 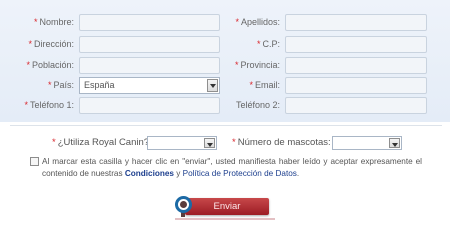 What do you see at coordinates (356, 44) in the screenshot?
I see `cp-input` at bounding box center [356, 44].